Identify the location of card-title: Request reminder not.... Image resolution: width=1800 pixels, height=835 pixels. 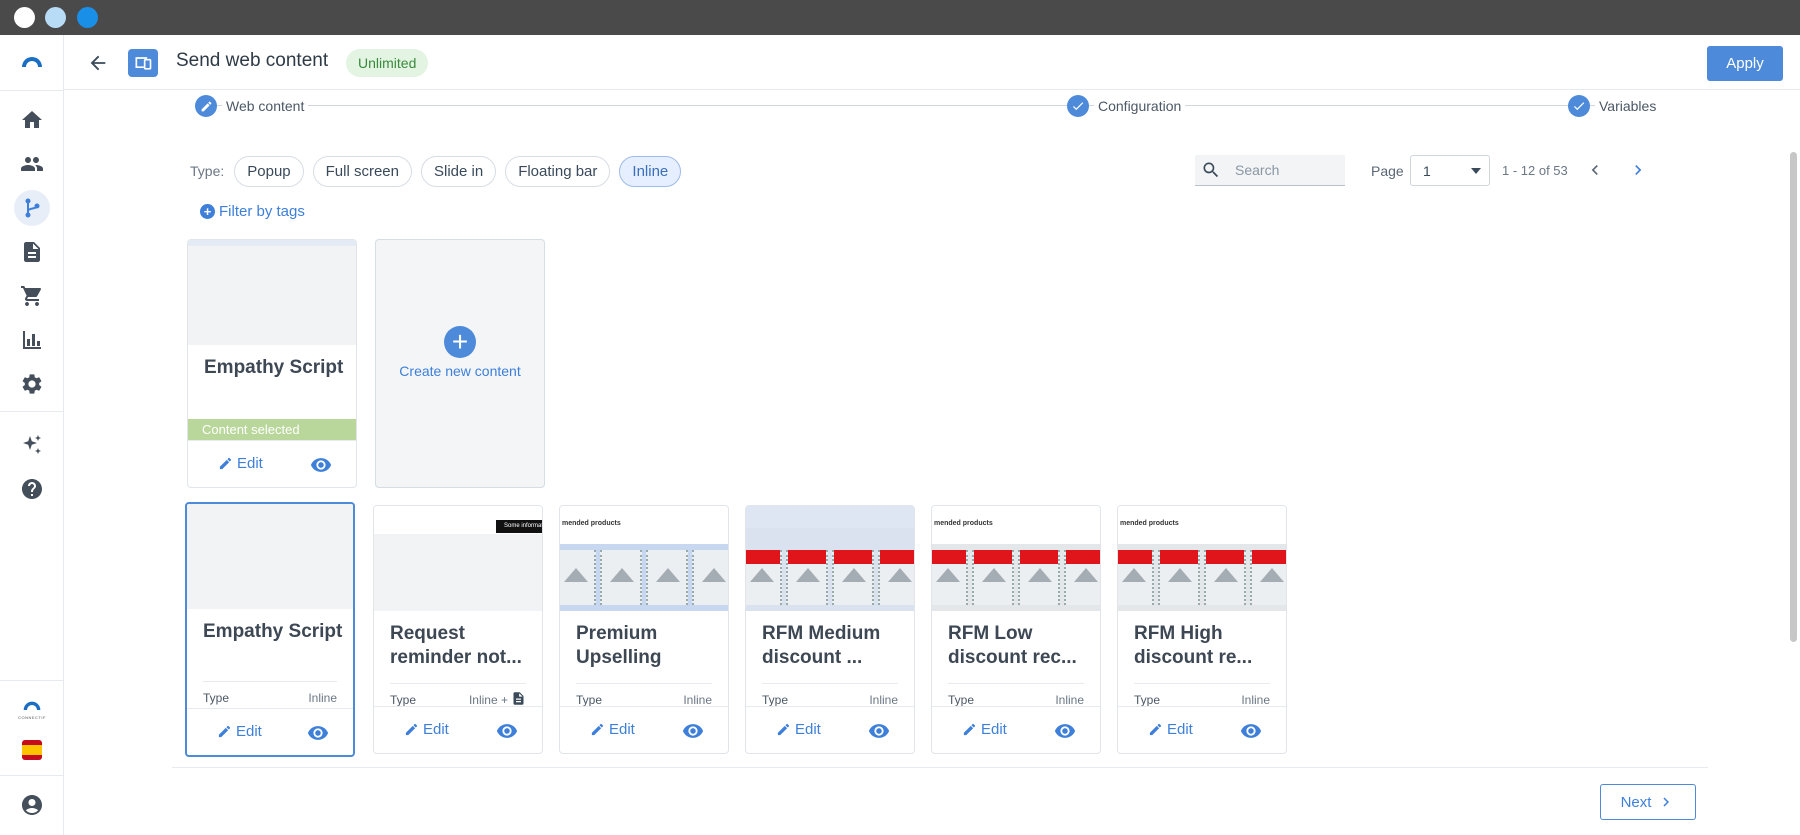
(456, 645).